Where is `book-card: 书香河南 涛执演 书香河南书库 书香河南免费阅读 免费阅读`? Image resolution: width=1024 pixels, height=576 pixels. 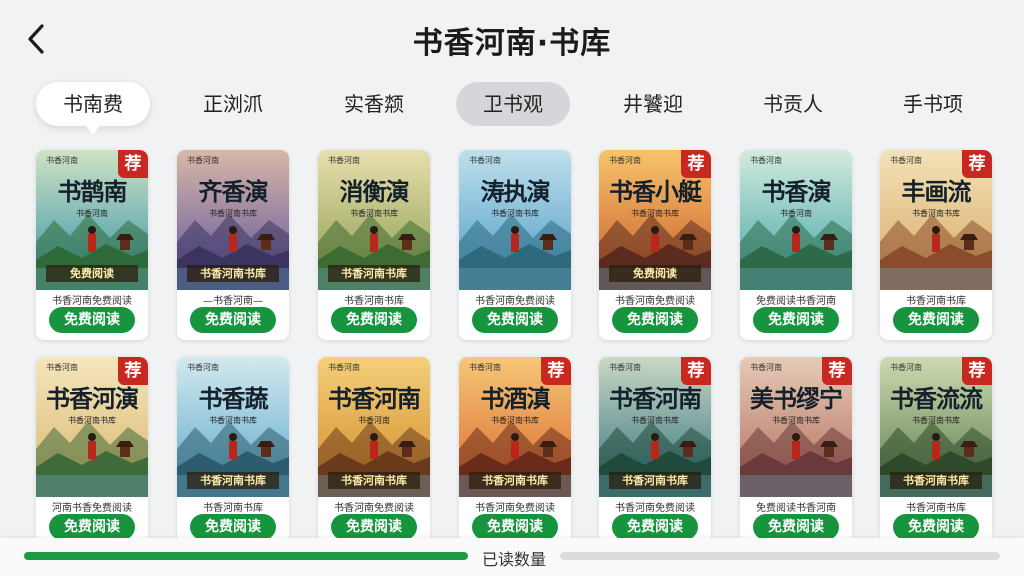
book-card: 书香河南 涛执演 书香河南书库 书香河南免费阅读 免费阅读 is located at coordinates (515, 245).